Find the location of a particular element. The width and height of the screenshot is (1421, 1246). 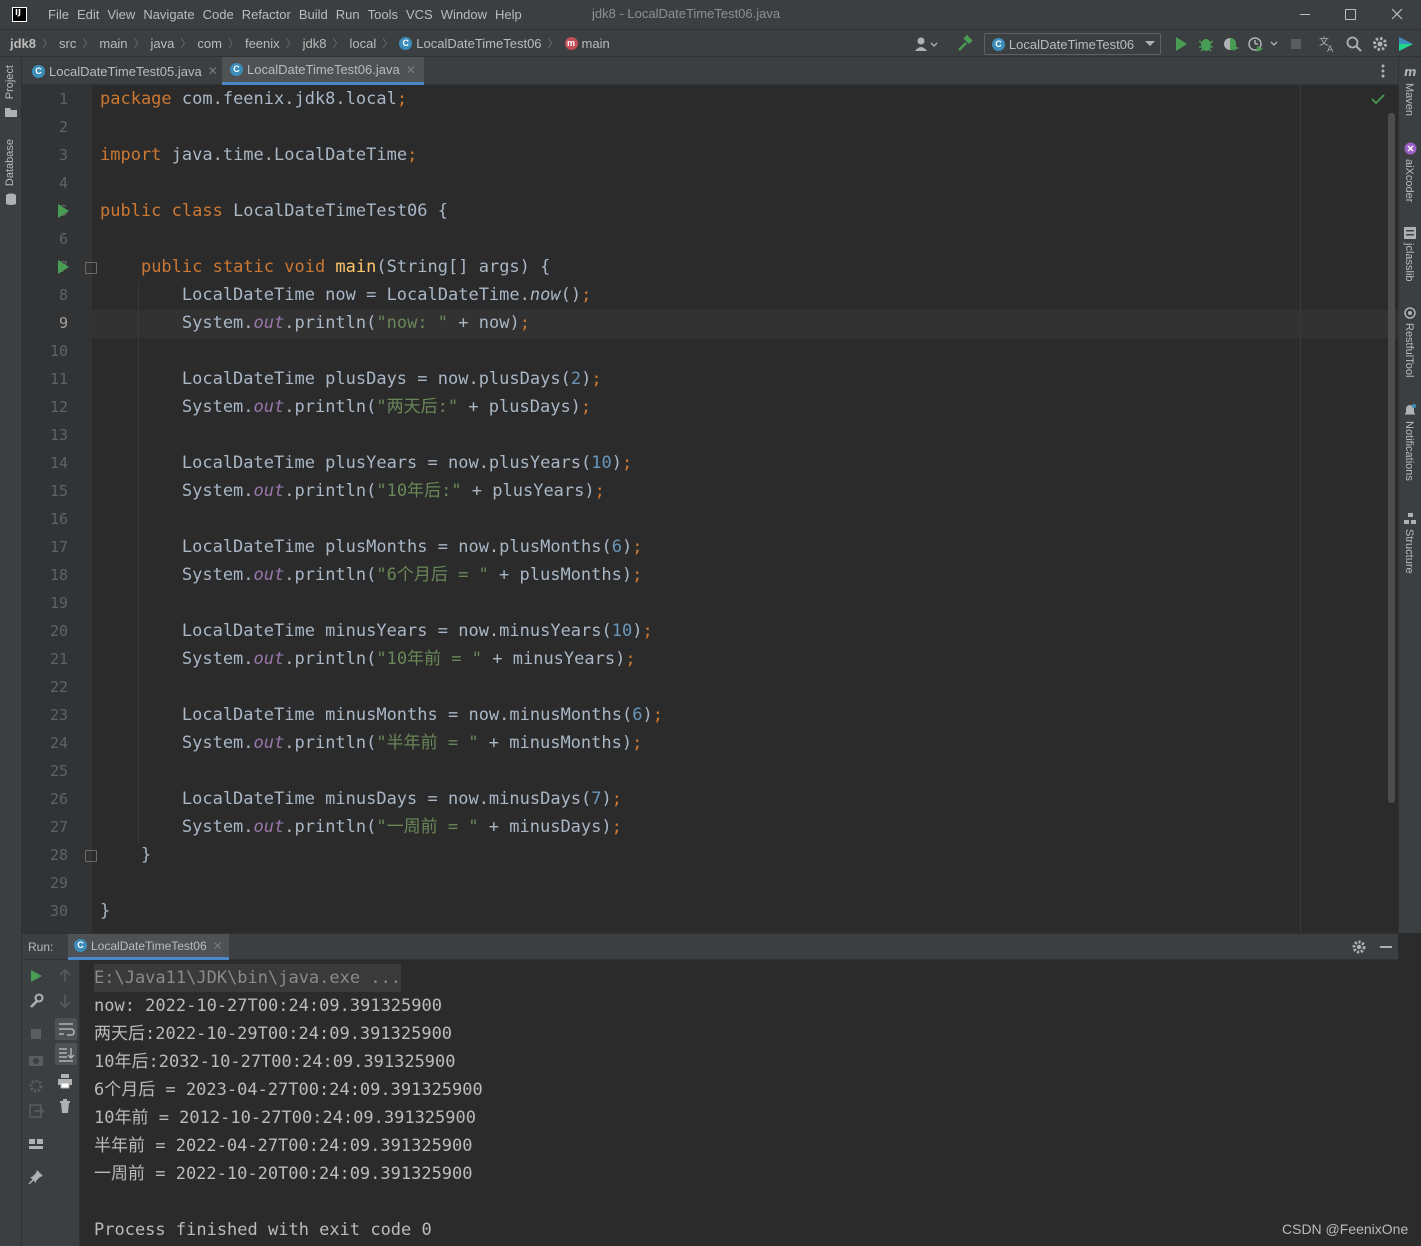

line-number: 19 is located at coordinates (58, 603).